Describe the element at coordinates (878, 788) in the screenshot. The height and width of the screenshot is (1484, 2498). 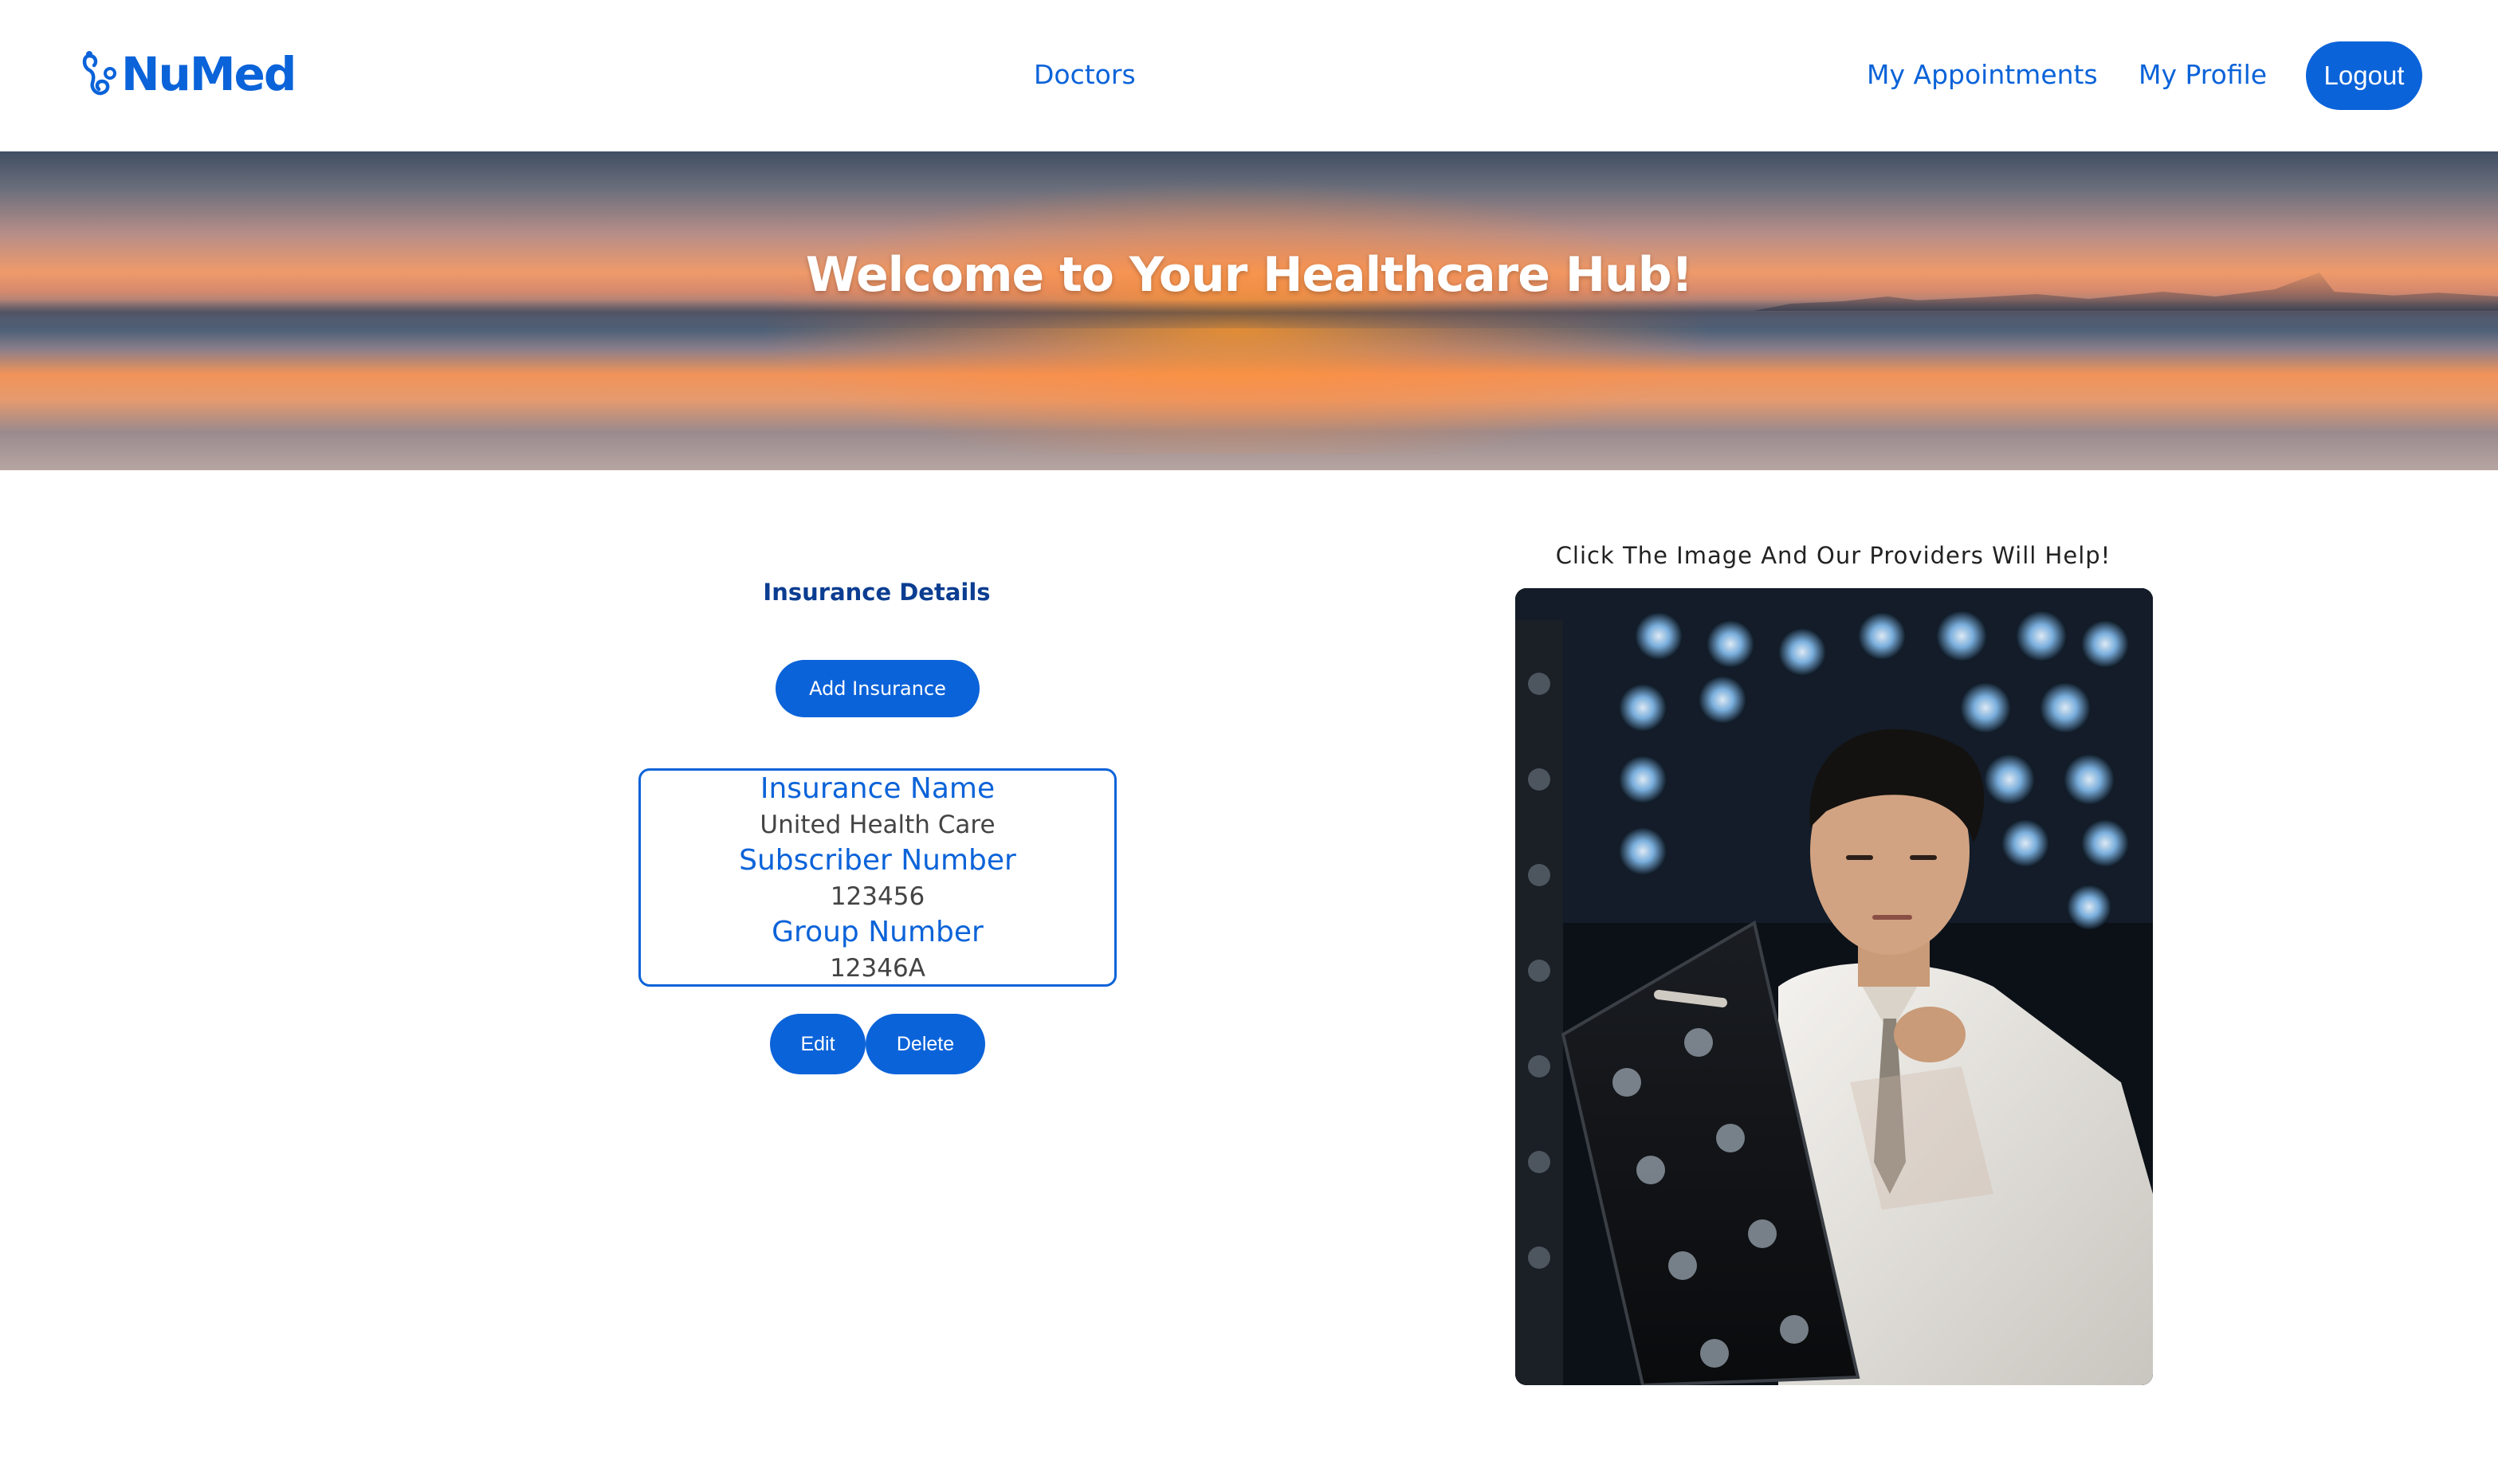
I see `insurance-name-label: Insurance Name` at that location.